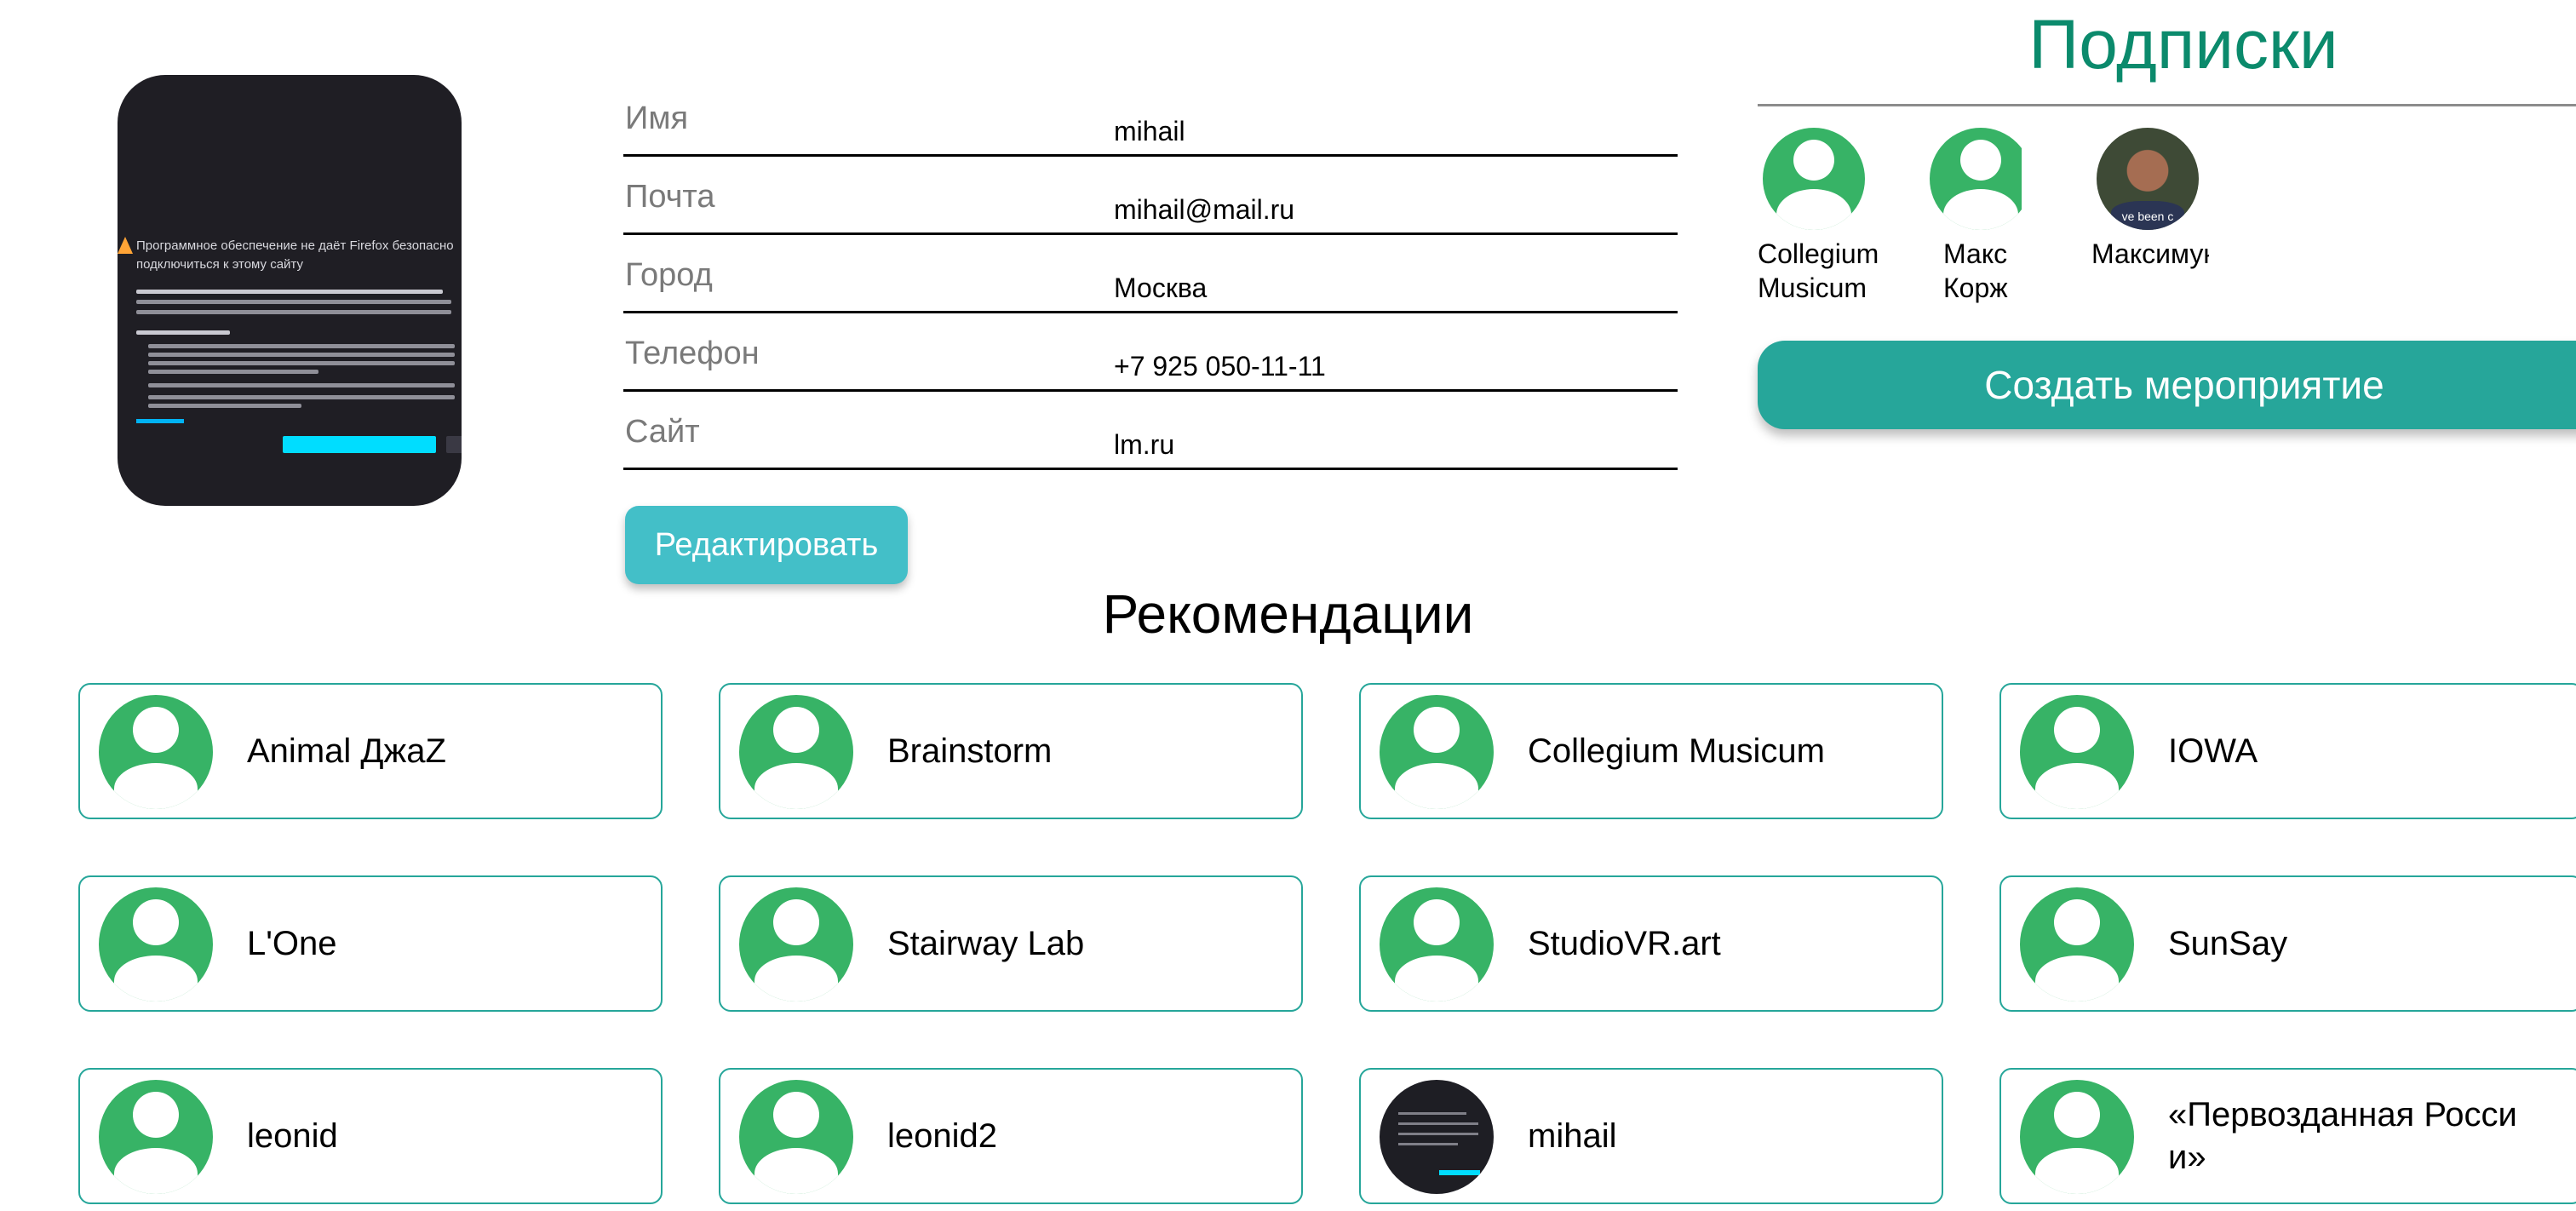 The image size is (2576, 1211). I want to click on subscription-item: ve been c Максимук, so click(2150, 199).